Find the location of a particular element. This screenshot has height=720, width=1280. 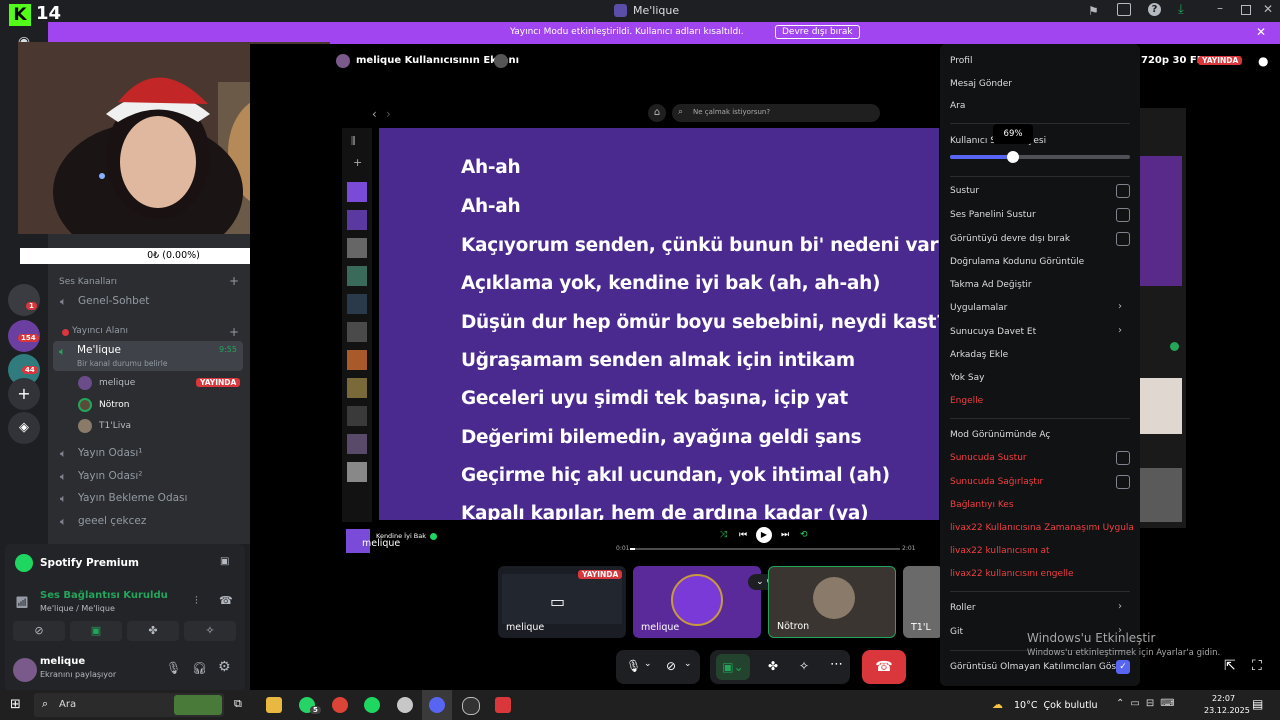

menu-item-add-friend: Arkadaş Ekle is located at coordinates (979, 355).